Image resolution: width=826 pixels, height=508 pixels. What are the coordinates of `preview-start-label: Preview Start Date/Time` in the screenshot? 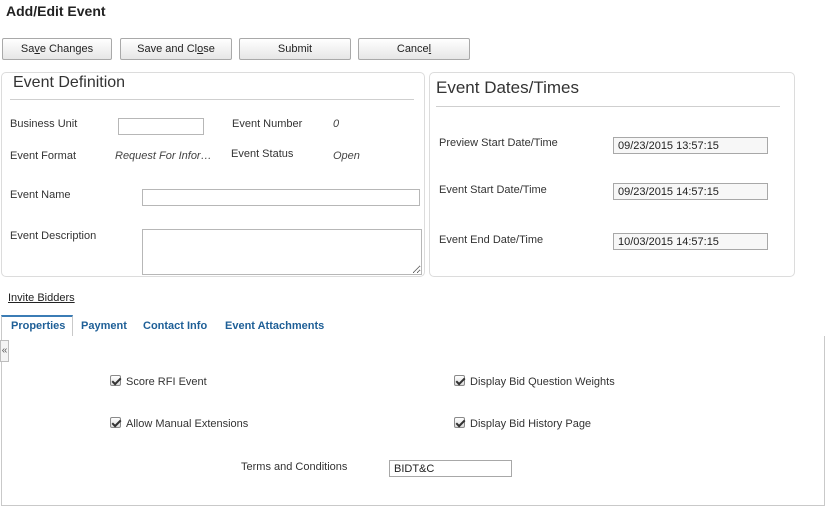 It's located at (498, 143).